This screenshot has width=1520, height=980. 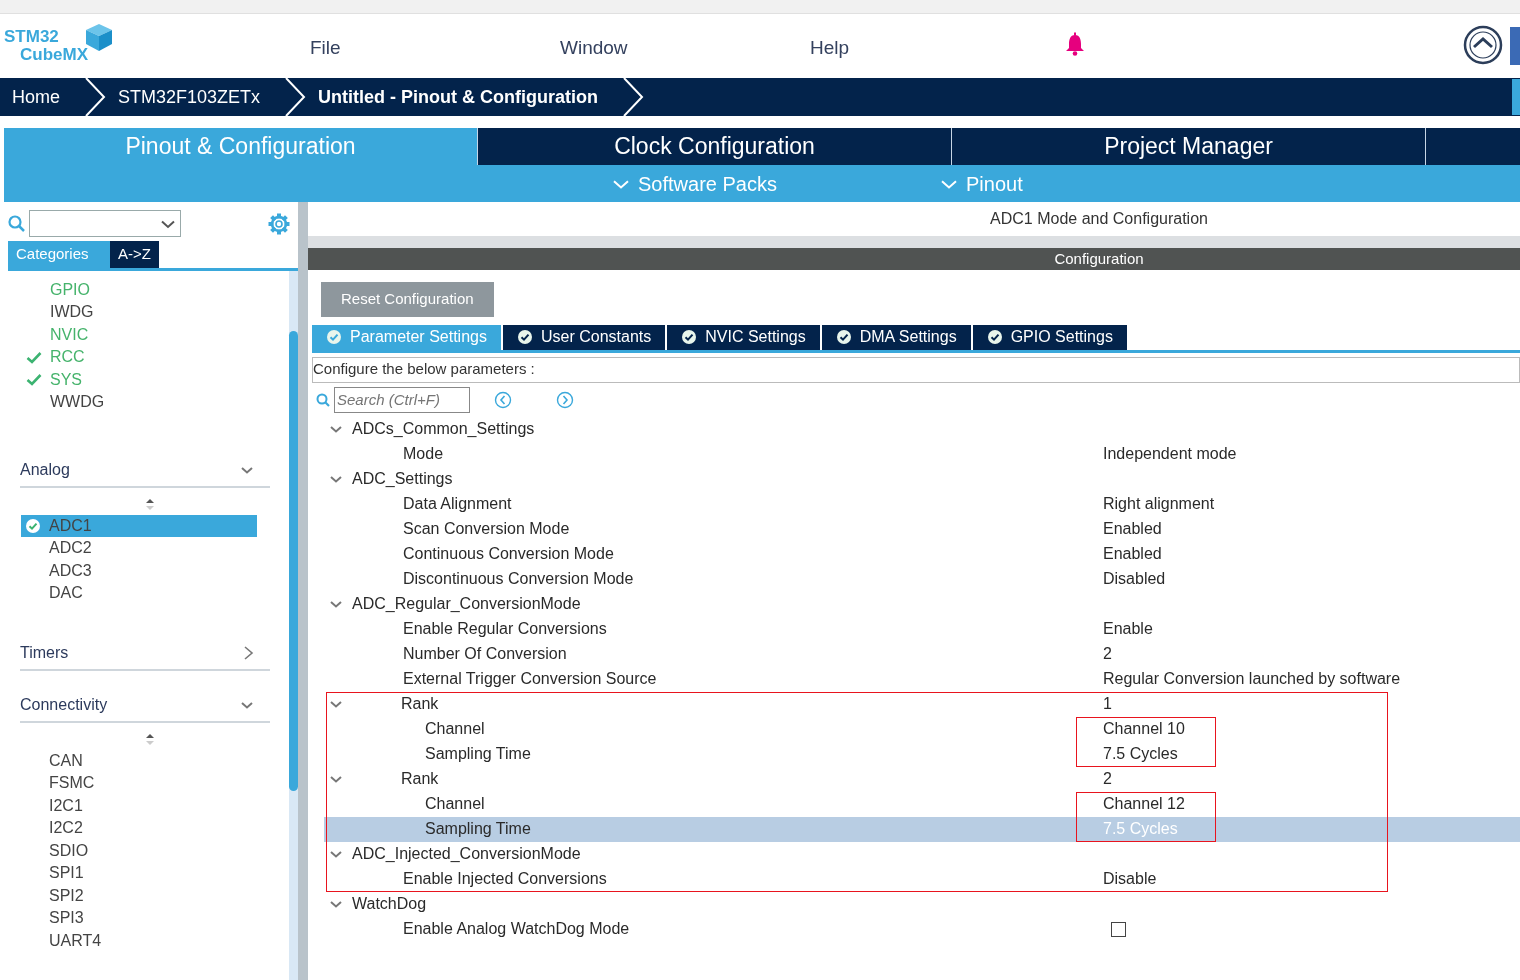 What do you see at coordinates (145, 472) in the screenshot?
I see `section-header: Analog` at bounding box center [145, 472].